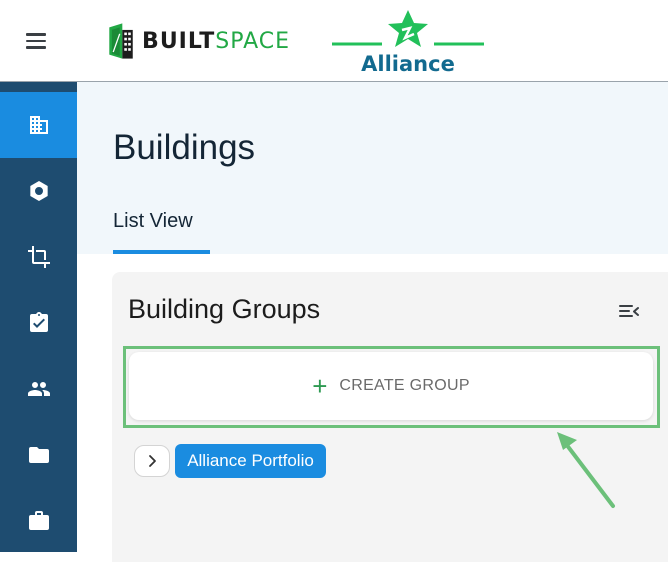 Image resolution: width=668 pixels, height=562 pixels. I want to click on hexagon-icon, so click(38, 191).